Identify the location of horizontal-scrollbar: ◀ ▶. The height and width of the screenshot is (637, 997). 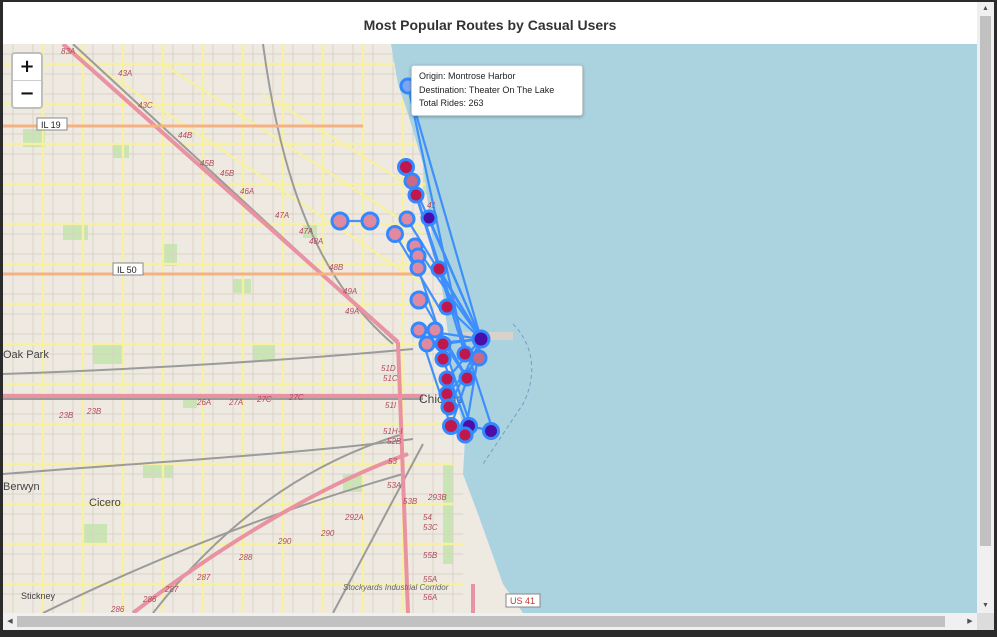
(490, 621).